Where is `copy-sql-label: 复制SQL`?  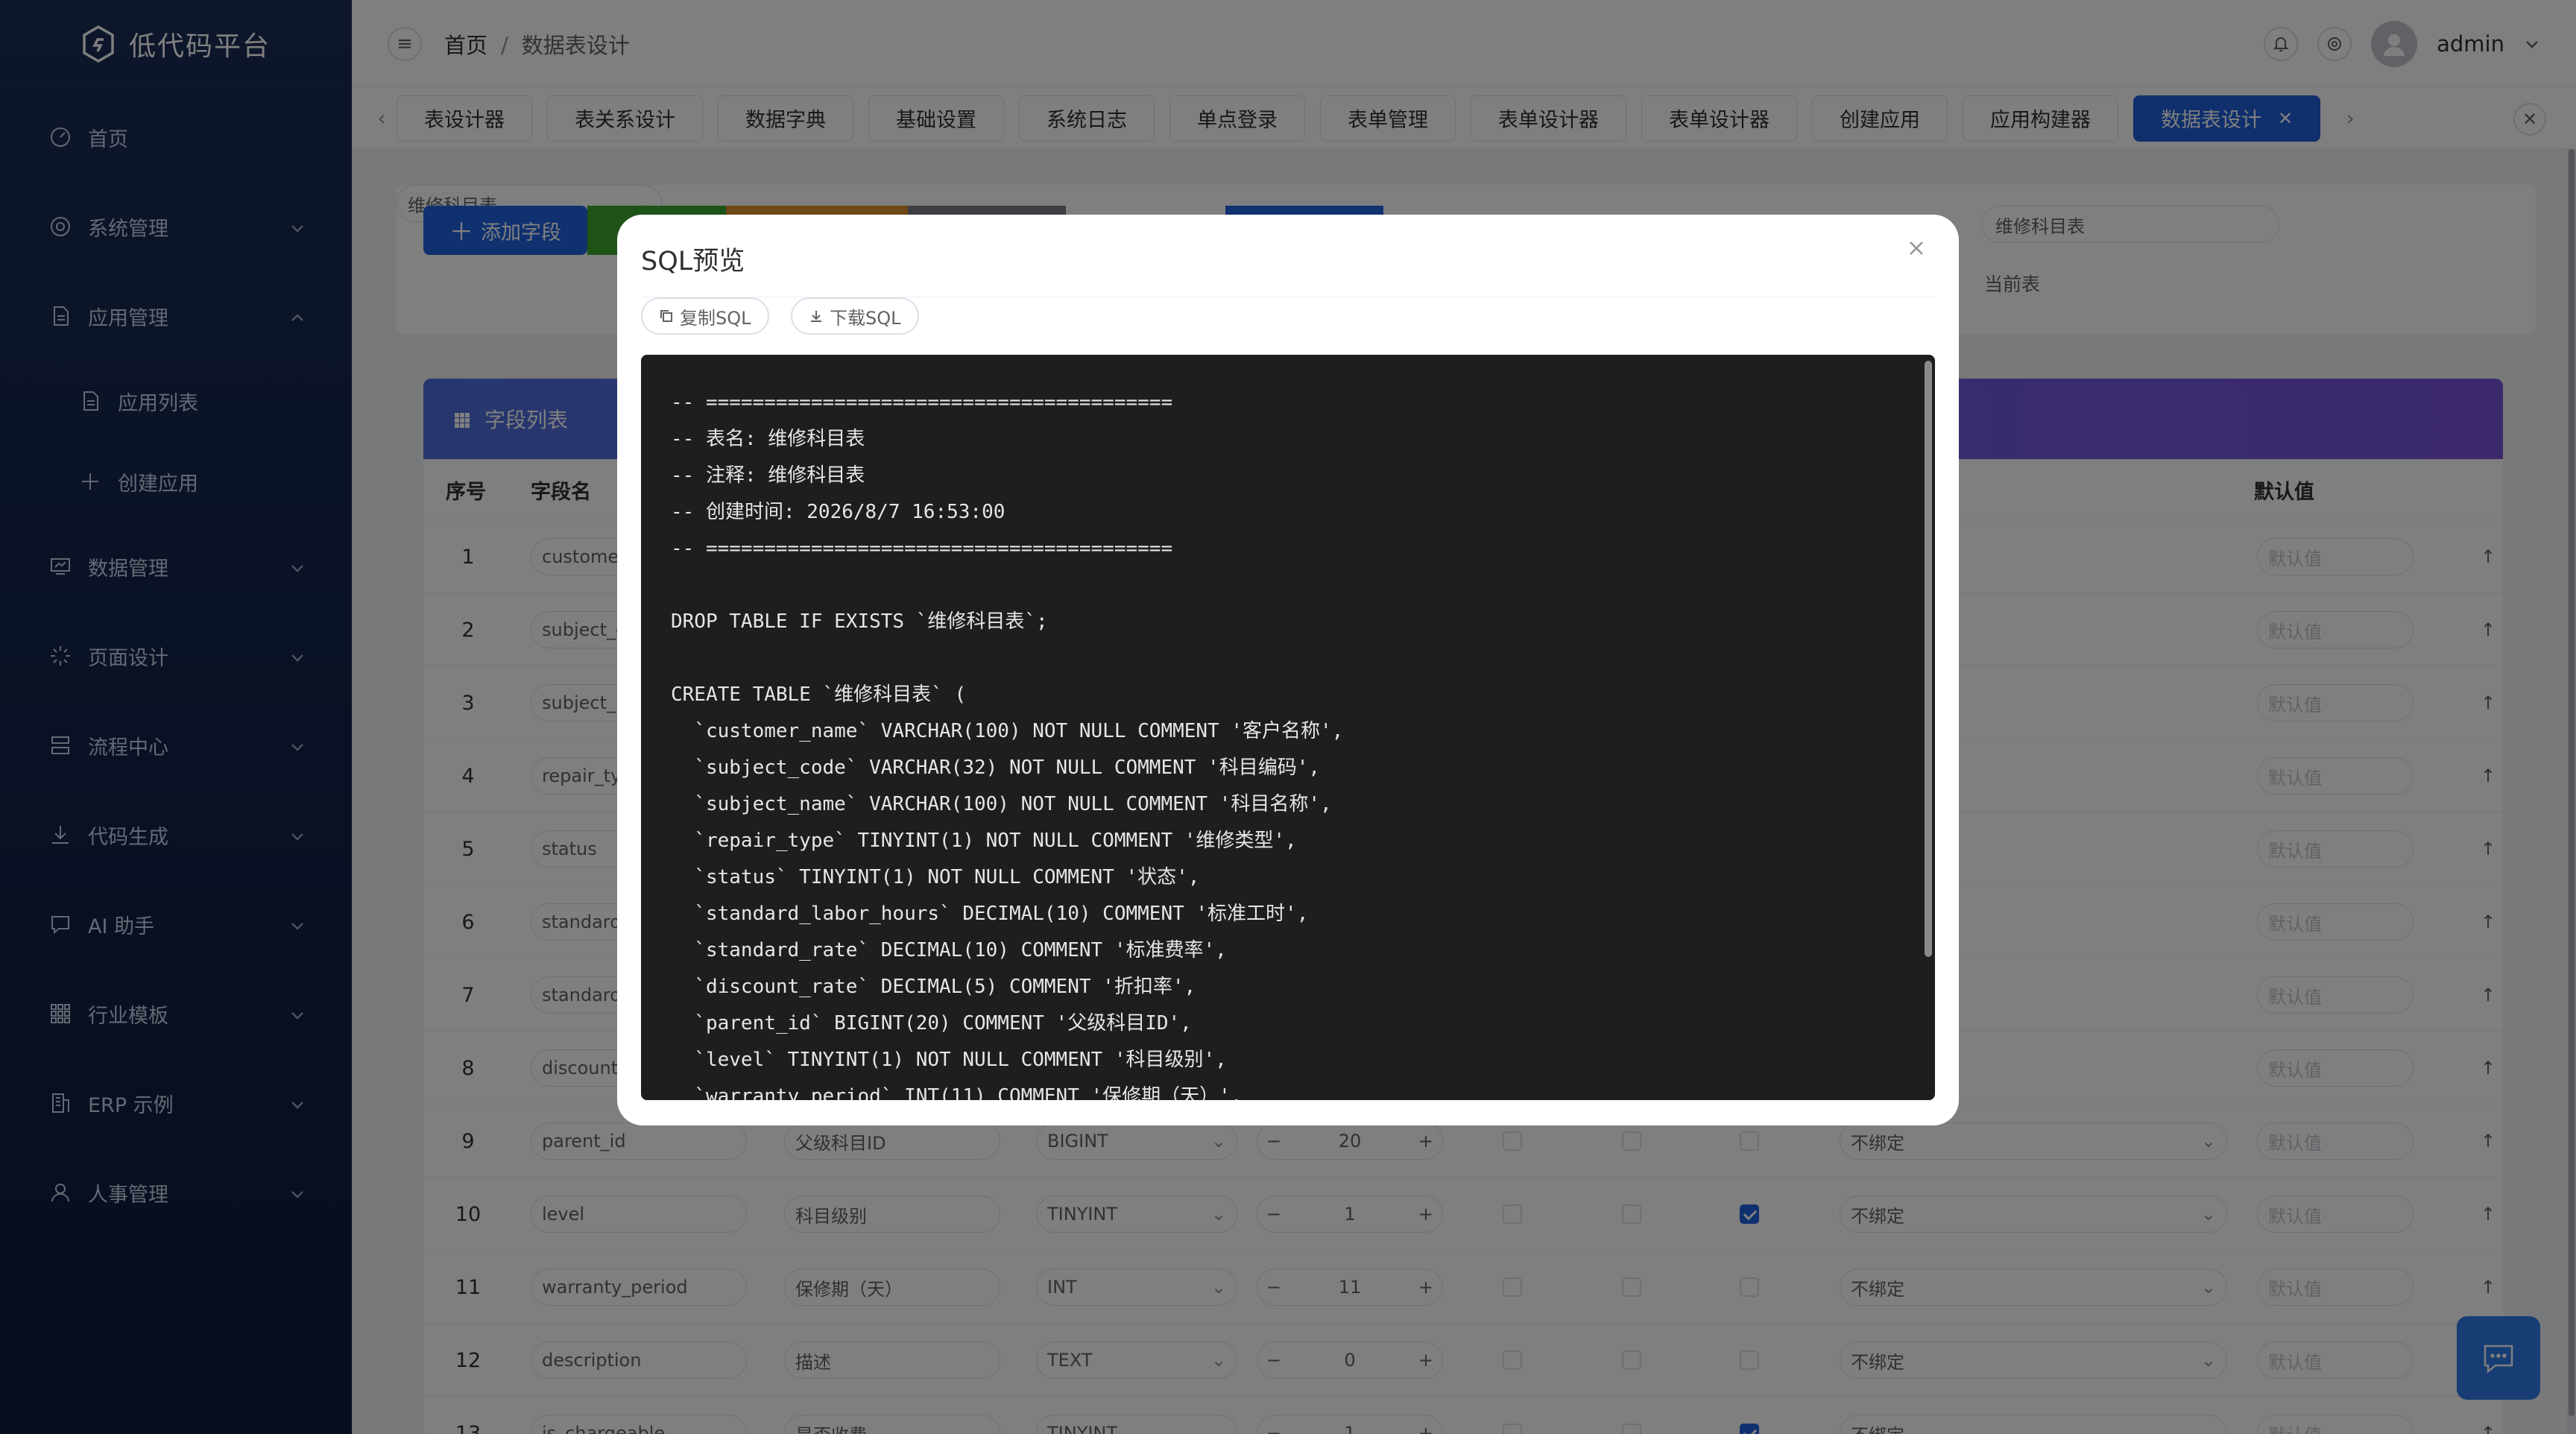
copy-sql-label: 复制SQL is located at coordinates (715, 318).